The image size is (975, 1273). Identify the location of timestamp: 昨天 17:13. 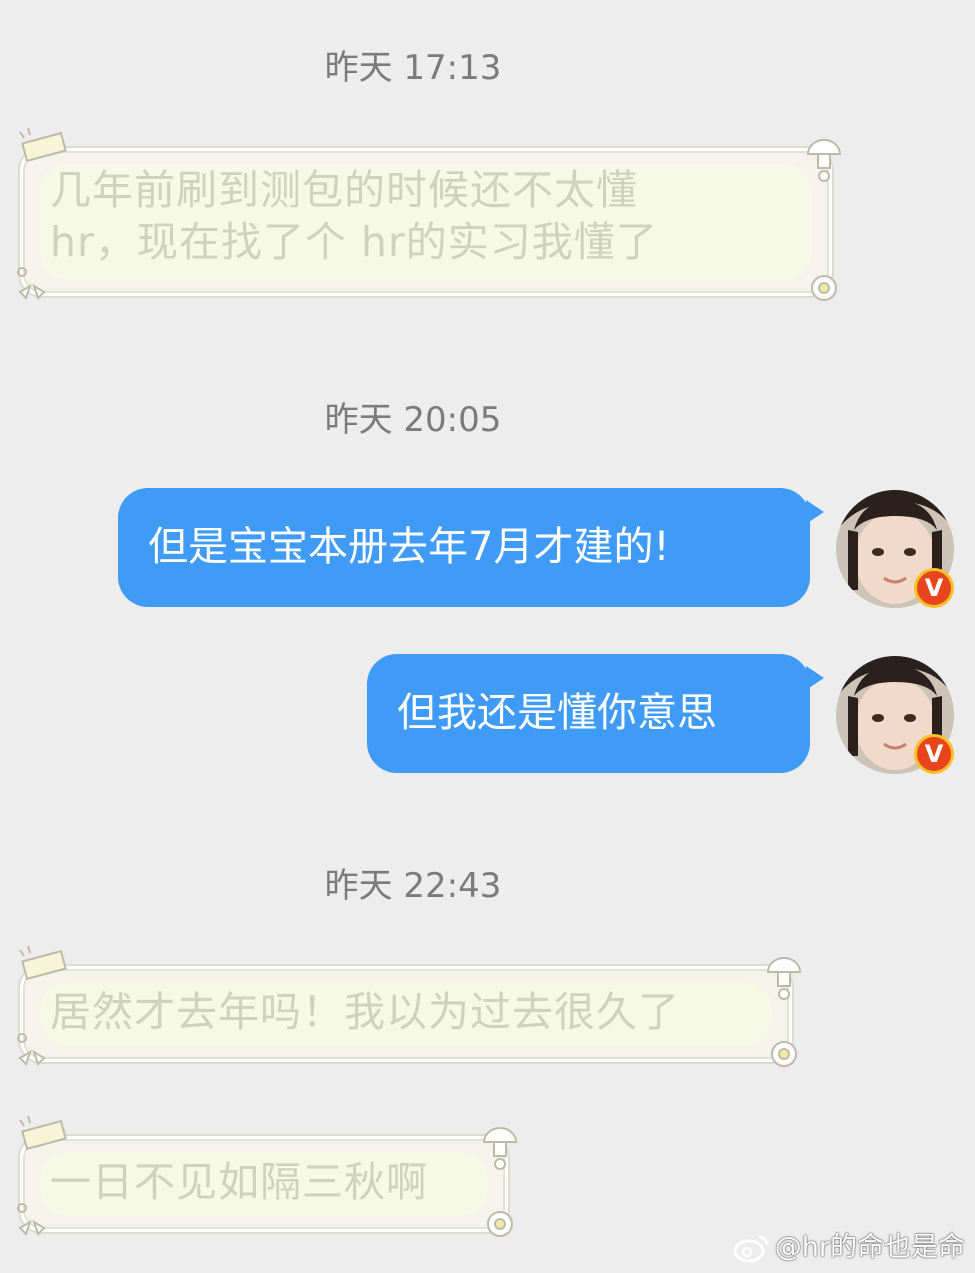
(413, 68).